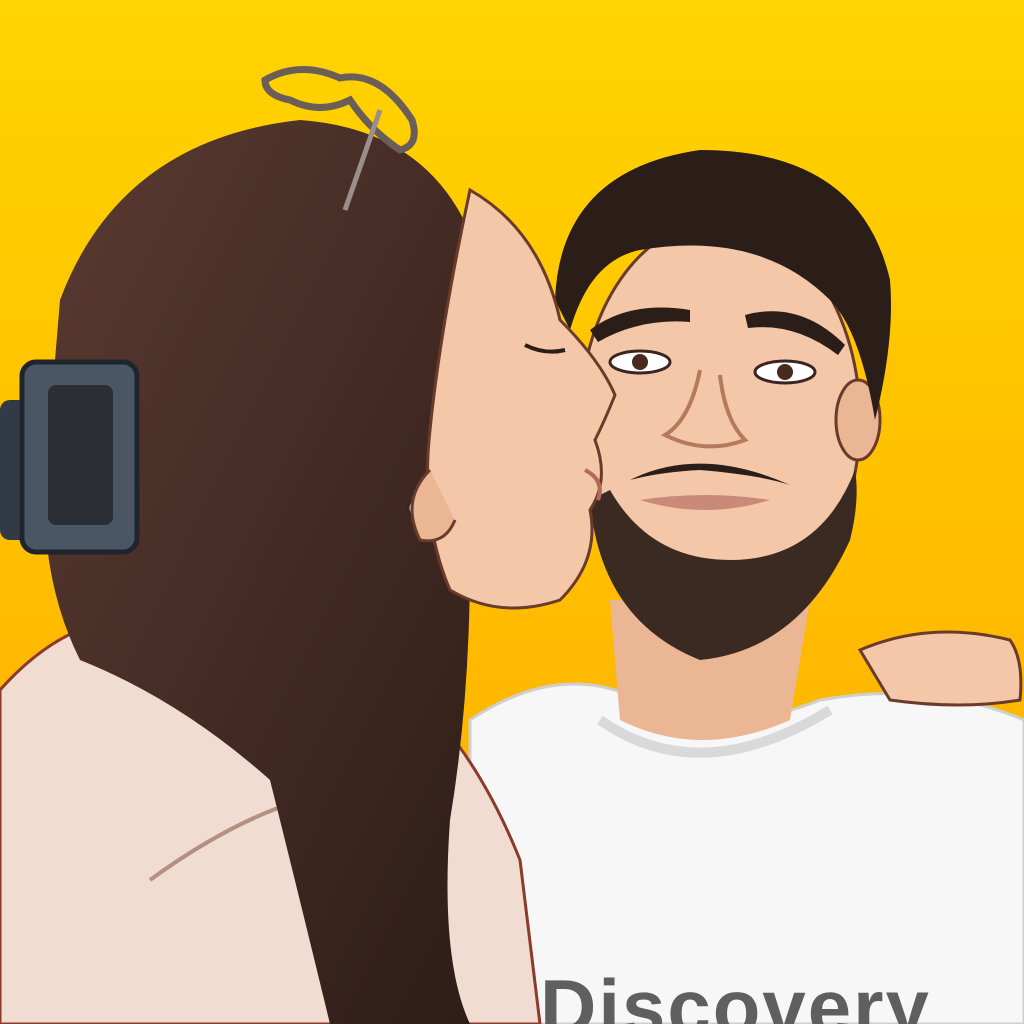 This screenshot has width=1024, height=1024. What do you see at coordinates (785, 372) in the screenshot?
I see `man-right-pupil` at bounding box center [785, 372].